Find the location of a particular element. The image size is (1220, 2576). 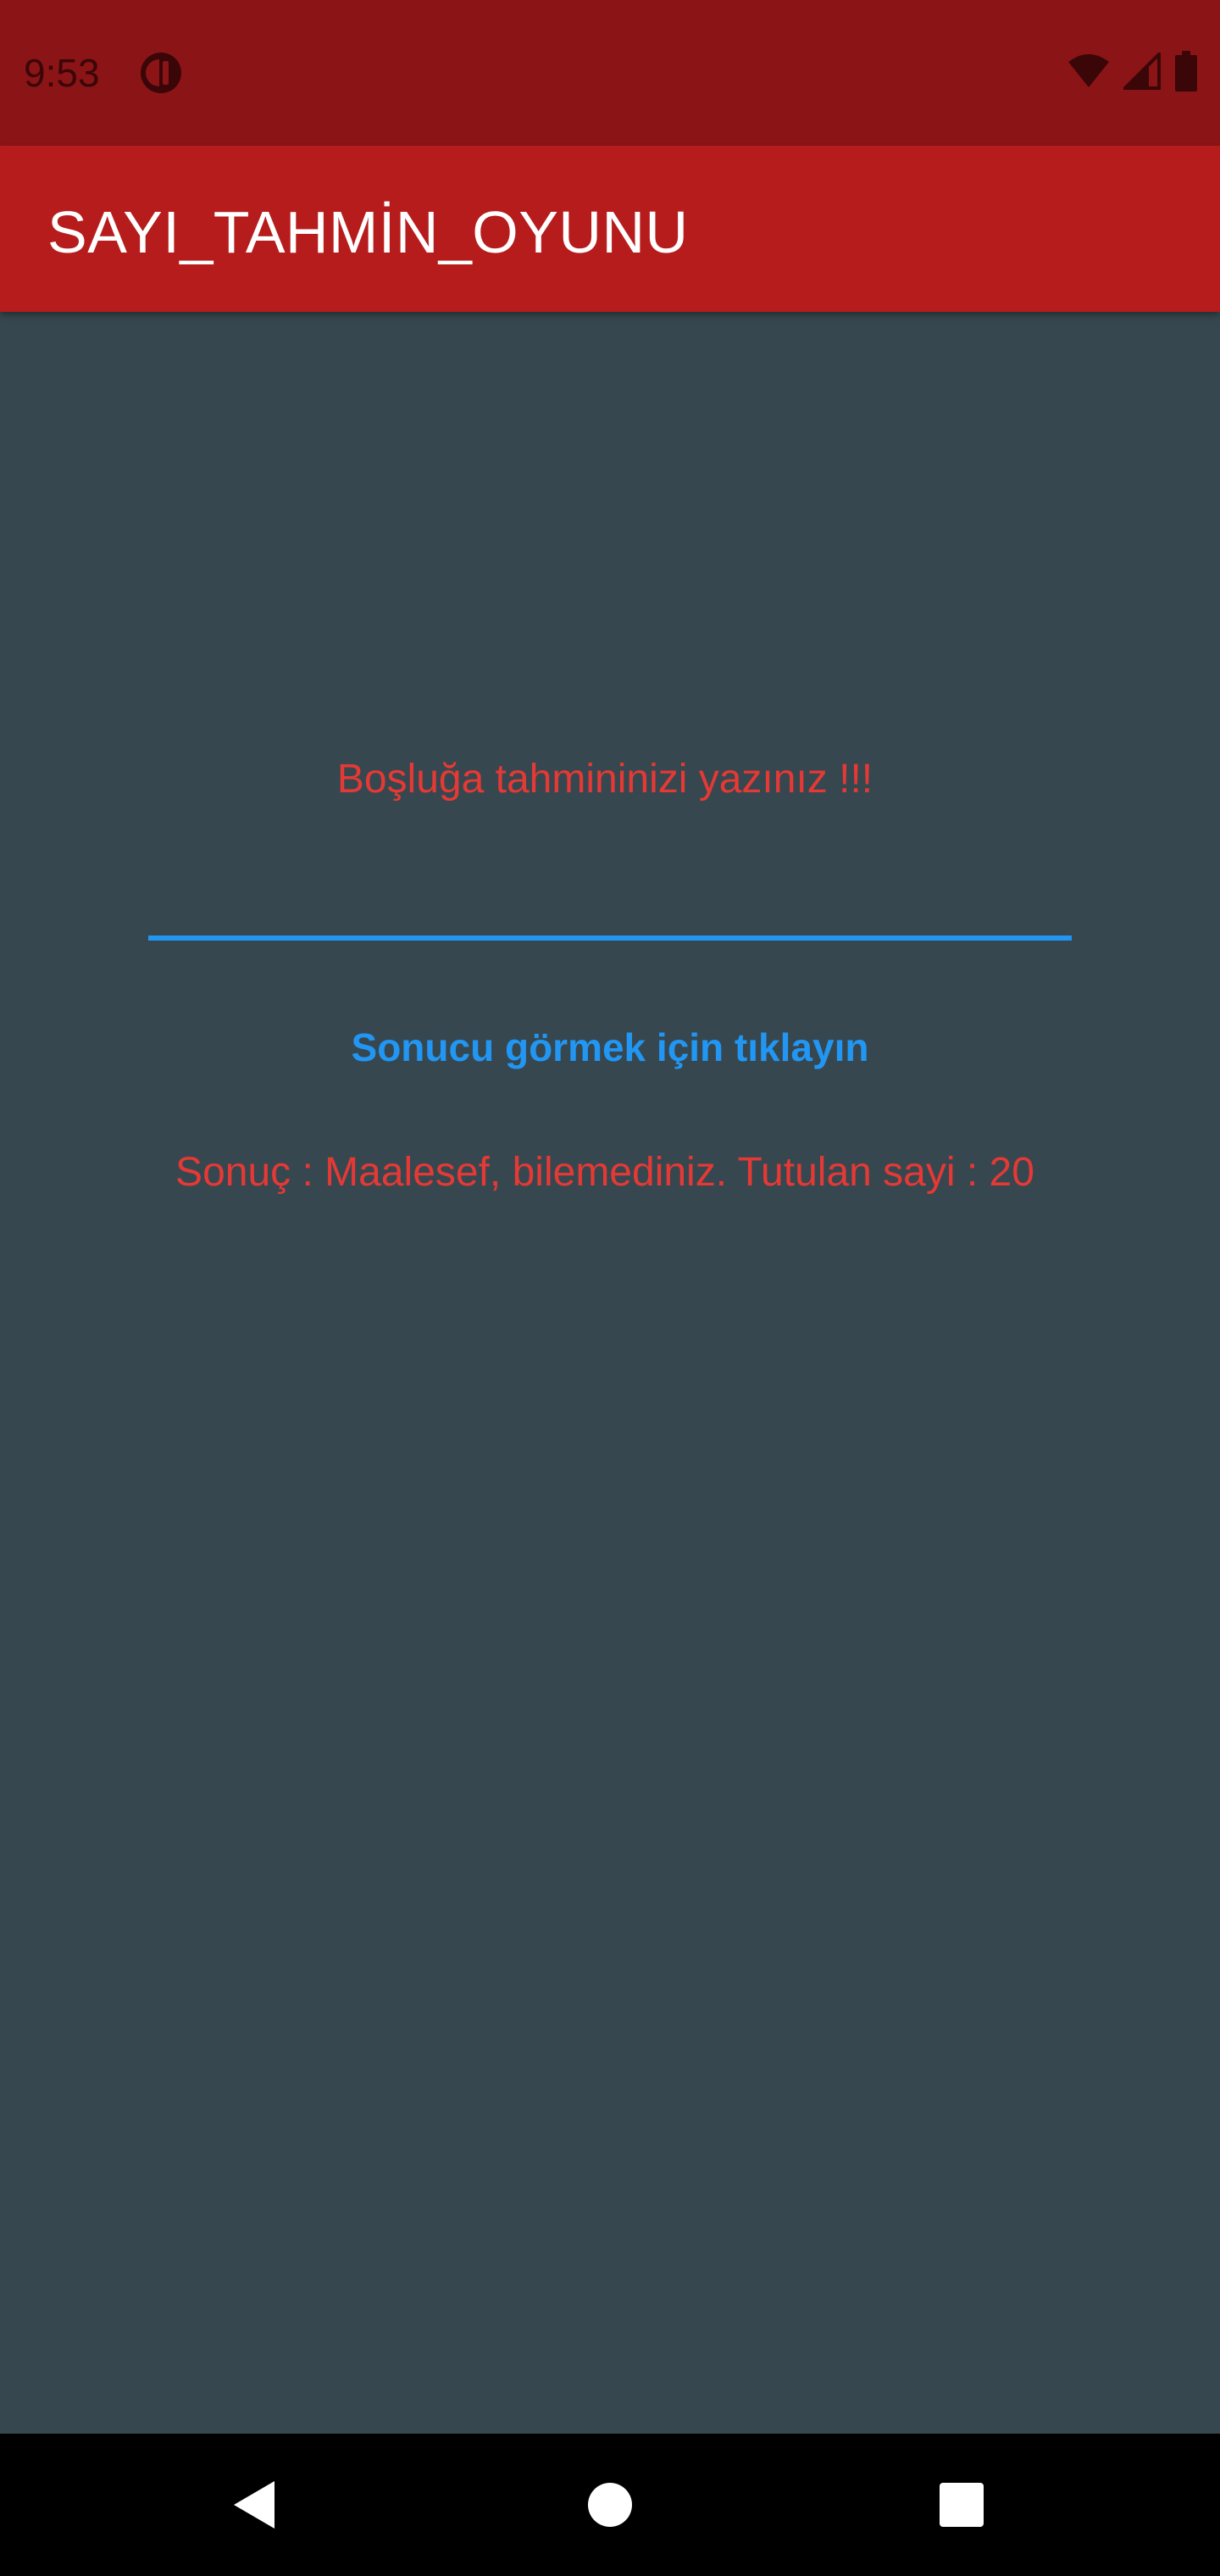

status-icons is located at coordinates (1133, 72).